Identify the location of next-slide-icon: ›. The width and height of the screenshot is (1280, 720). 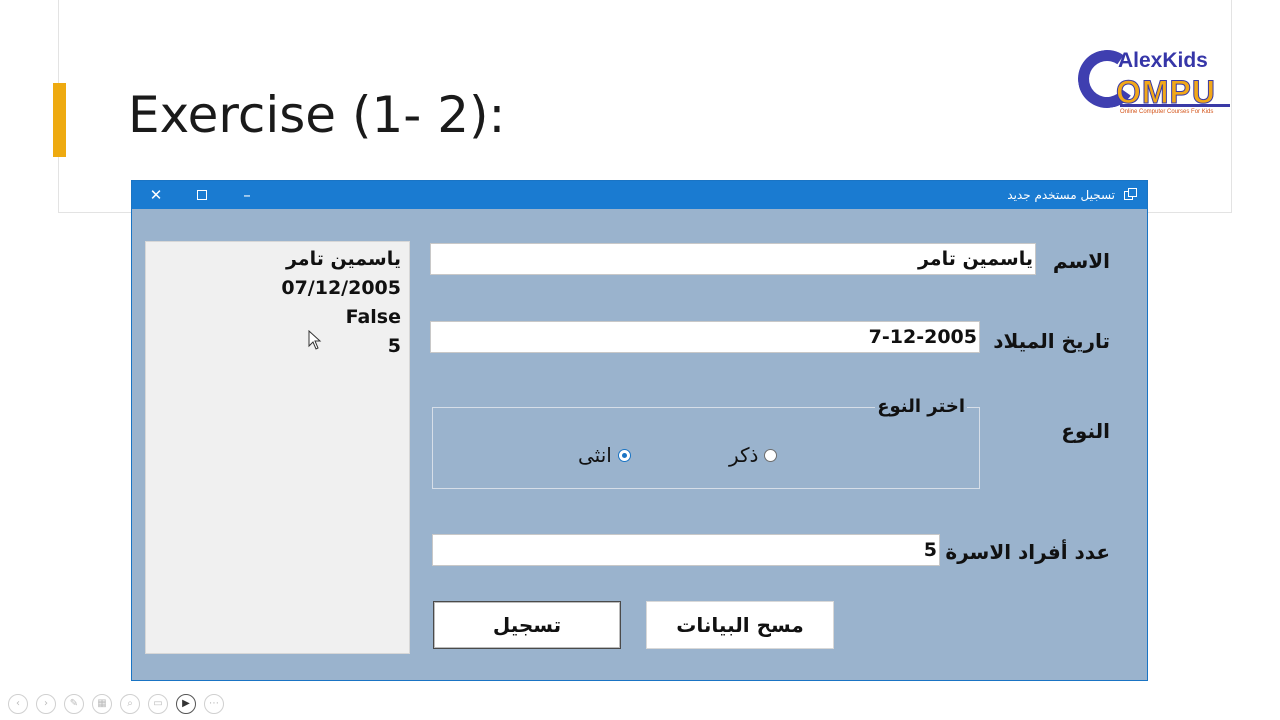
(46, 704).